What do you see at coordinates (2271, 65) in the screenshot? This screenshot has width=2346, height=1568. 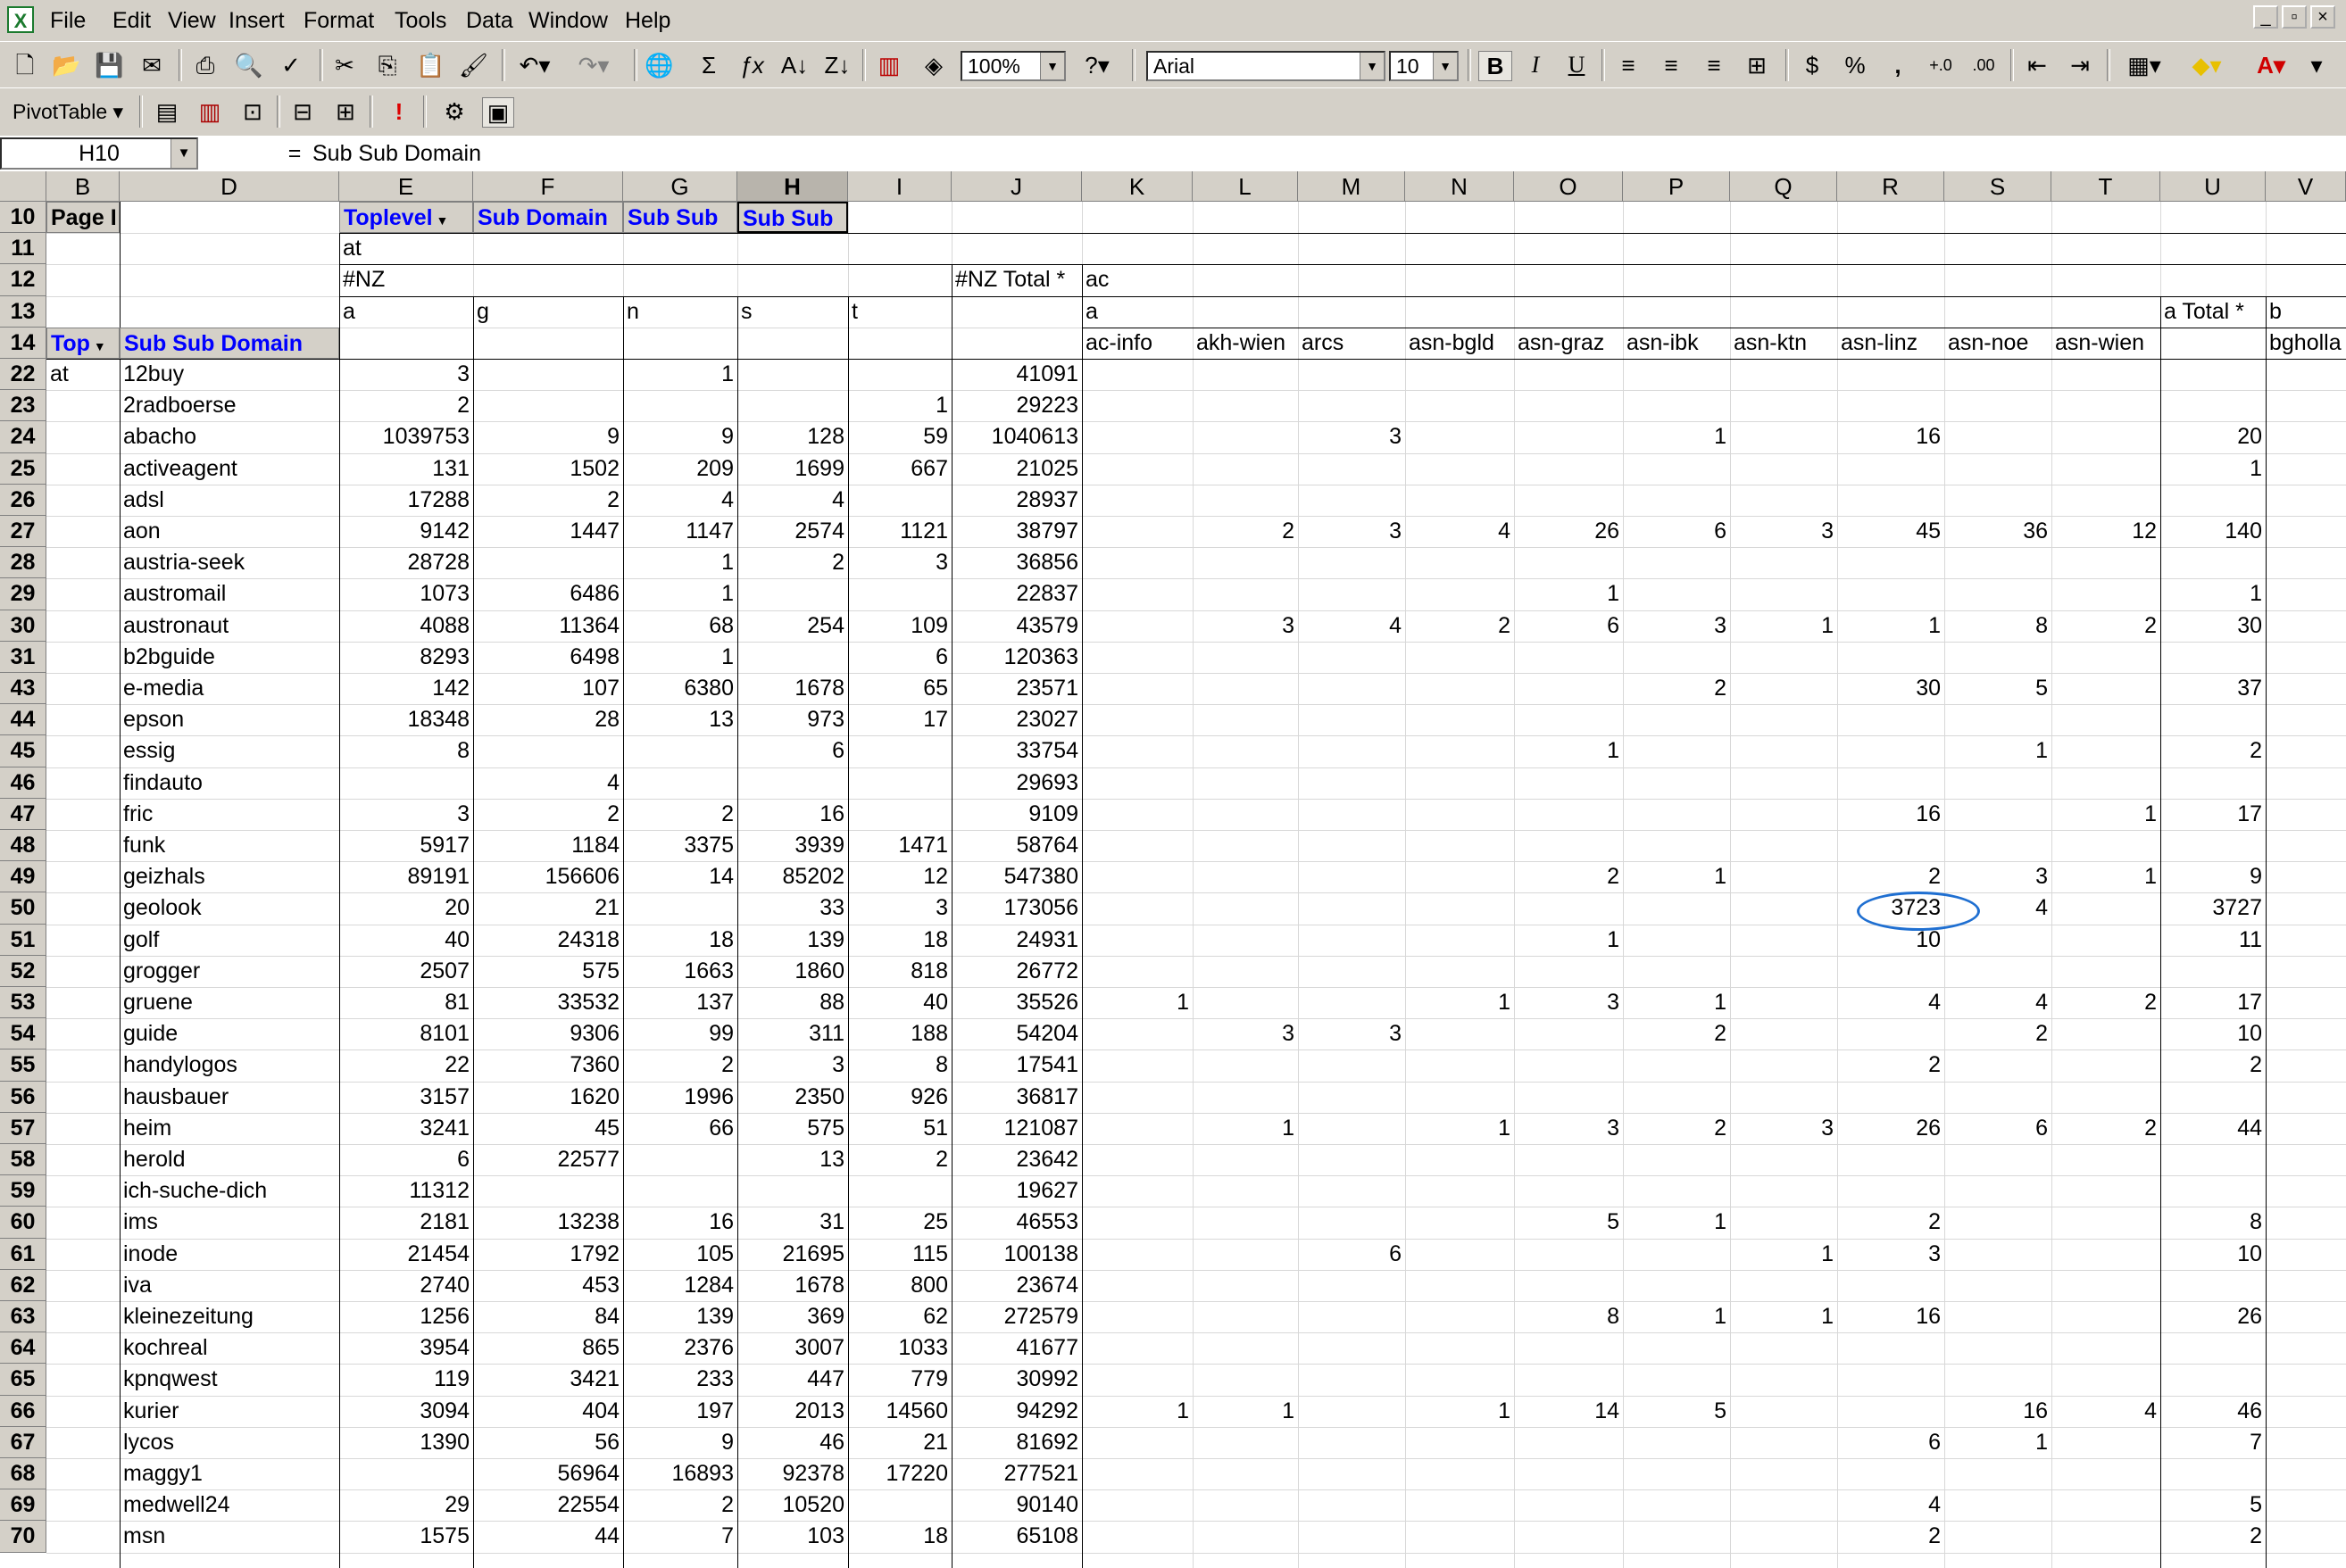 I see `font-color-icon: A▾` at bounding box center [2271, 65].